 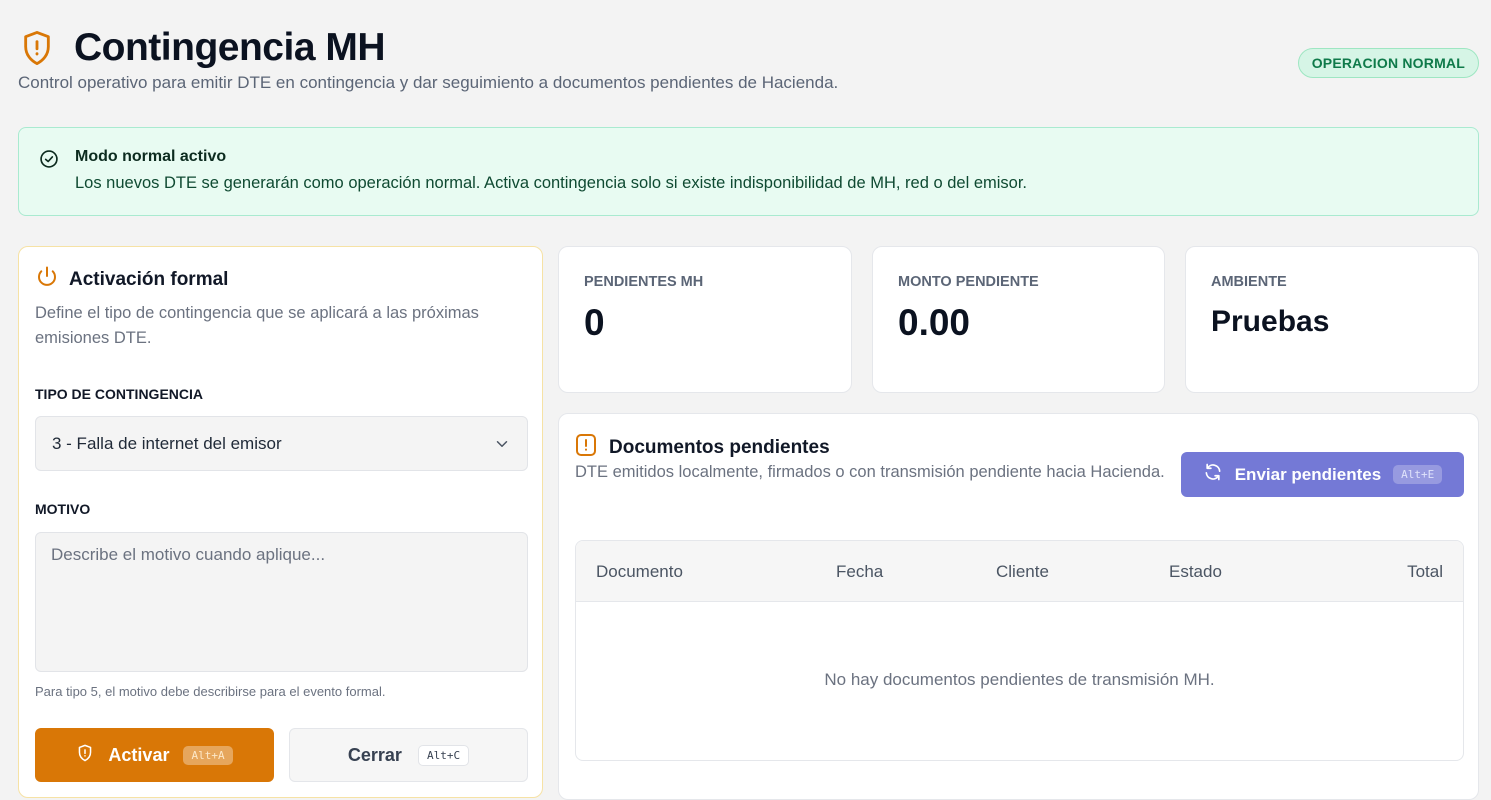 I want to click on refresh-icon, so click(x=1213, y=474).